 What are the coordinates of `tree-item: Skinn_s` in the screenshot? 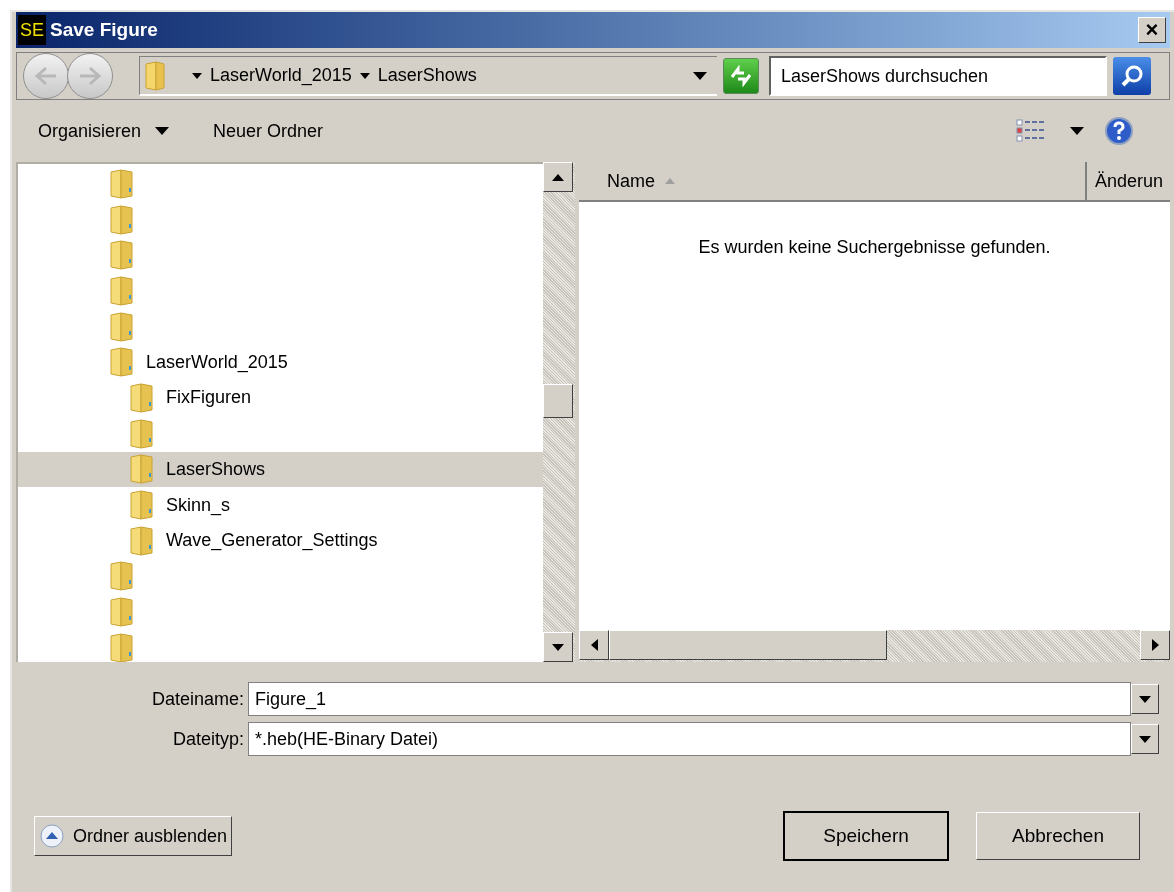 It's located at (280, 505).